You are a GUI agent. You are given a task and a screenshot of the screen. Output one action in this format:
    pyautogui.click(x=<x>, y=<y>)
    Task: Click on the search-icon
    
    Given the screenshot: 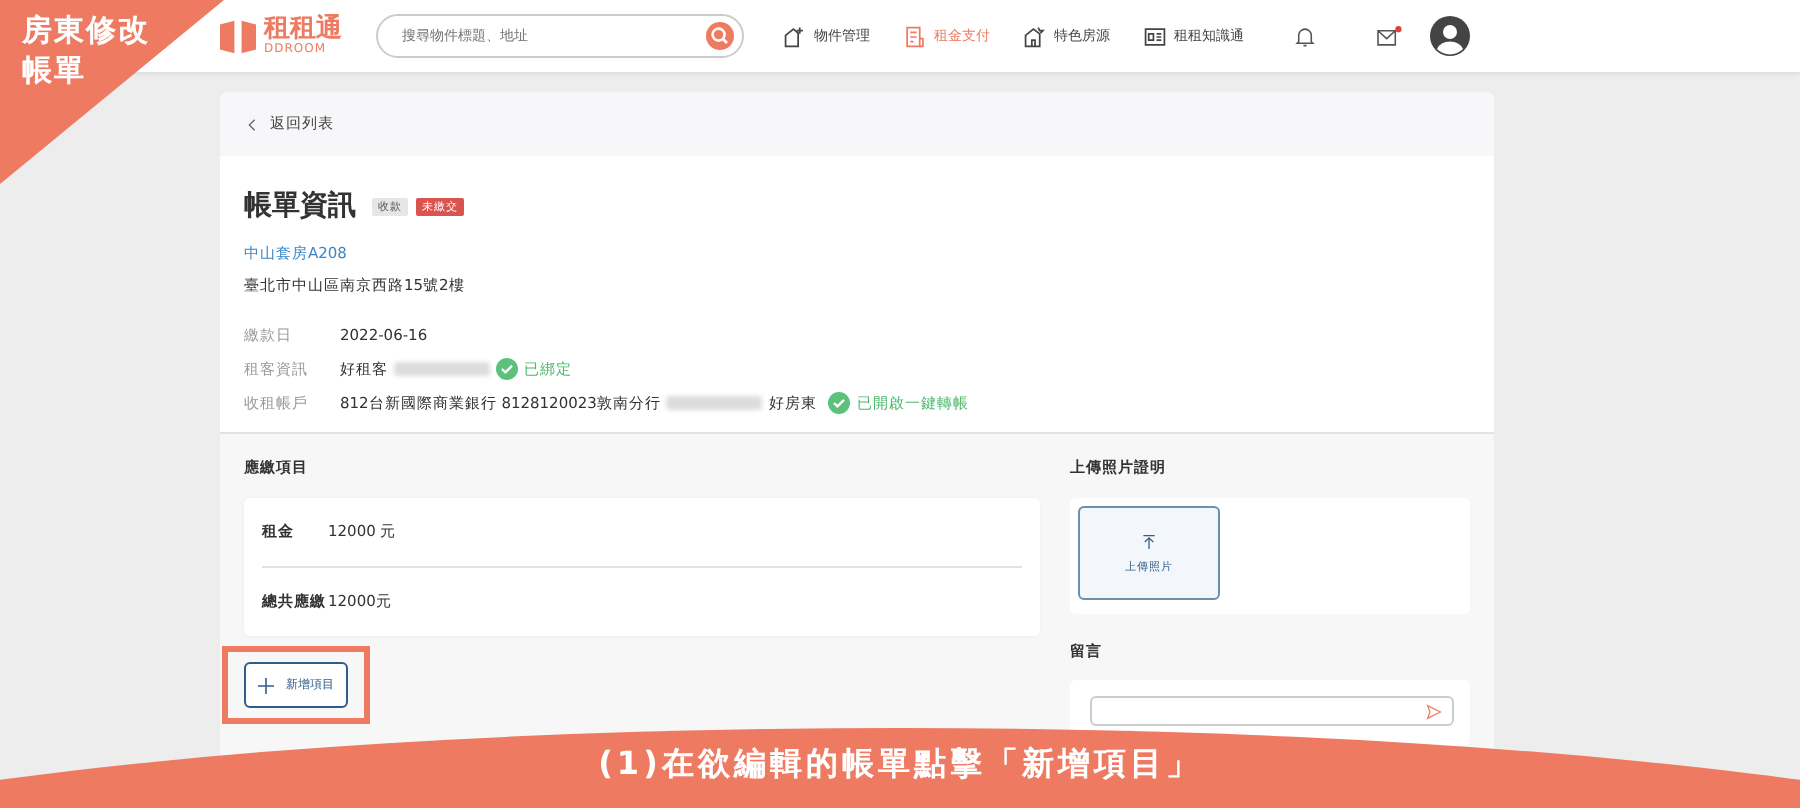 What is the action you would take?
    pyautogui.click(x=720, y=36)
    